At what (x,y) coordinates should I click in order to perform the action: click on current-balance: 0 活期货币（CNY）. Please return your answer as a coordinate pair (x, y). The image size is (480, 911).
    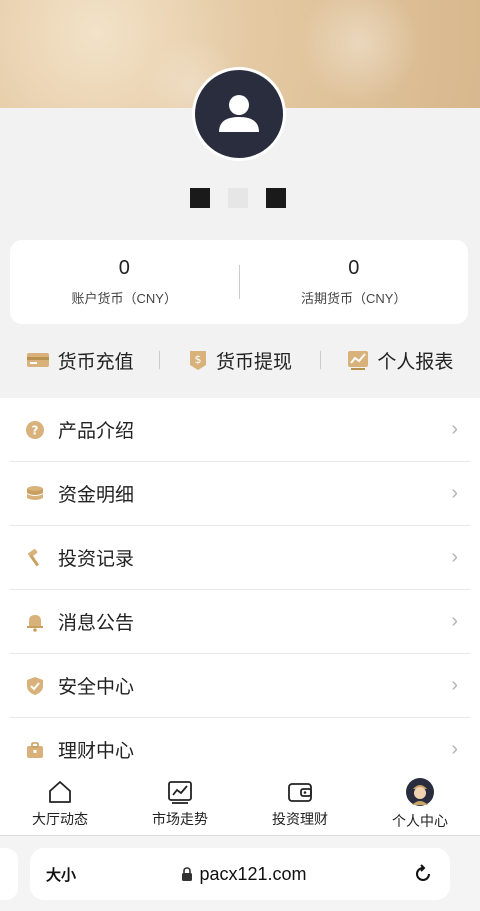
    Looking at the image, I should click on (354, 282).